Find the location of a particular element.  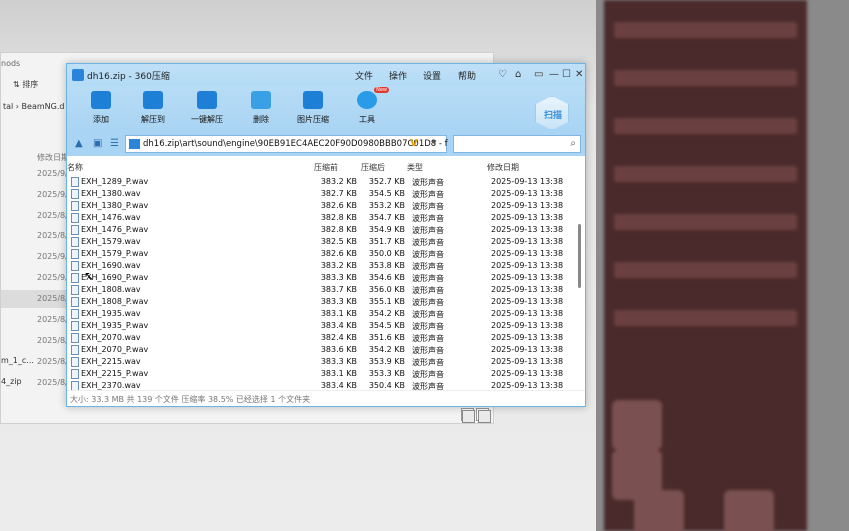

extract-to-button: 解压到 is located at coordinates (153, 108).